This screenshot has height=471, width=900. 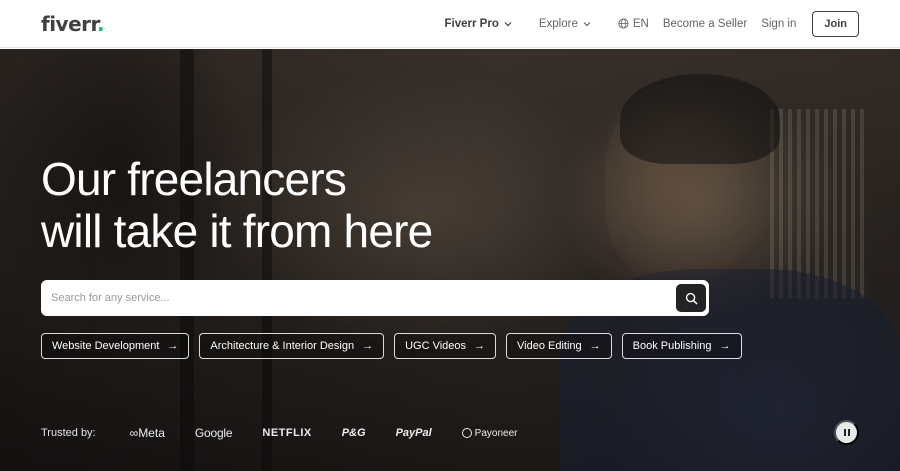 I want to click on brand-logos: ∞Meta Google NETFLIX P&G PayPal Payoneer, so click(x=324, y=433).